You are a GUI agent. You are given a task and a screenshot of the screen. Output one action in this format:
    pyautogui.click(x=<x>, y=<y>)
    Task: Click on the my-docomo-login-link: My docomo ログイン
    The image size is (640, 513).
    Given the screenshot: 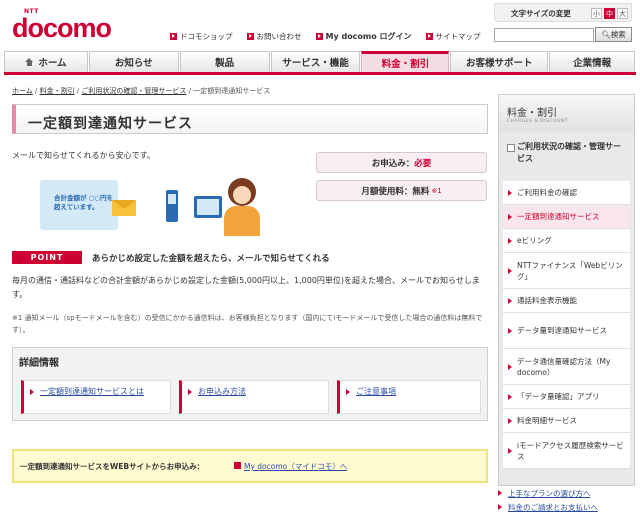 What is the action you would take?
    pyautogui.click(x=363, y=36)
    